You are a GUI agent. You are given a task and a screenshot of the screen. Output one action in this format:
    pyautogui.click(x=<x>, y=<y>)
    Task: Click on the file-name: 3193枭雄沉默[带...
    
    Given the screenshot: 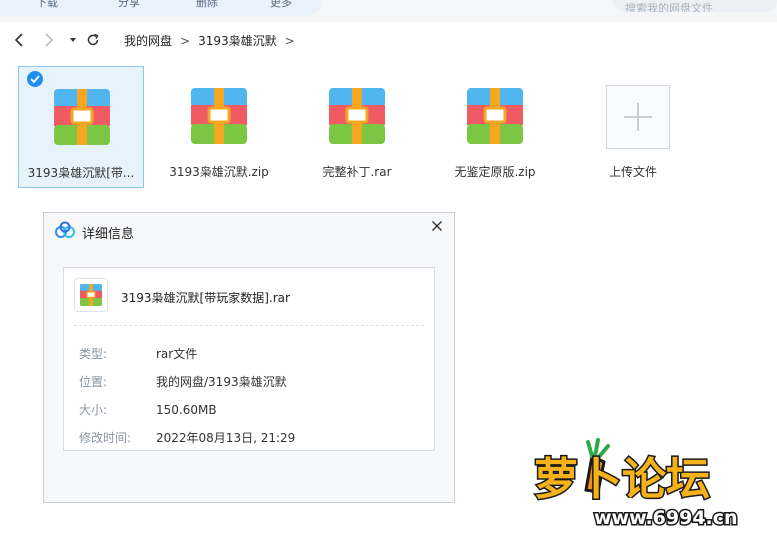 What is the action you would take?
    pyautogui.click(x=81, y=173)
    